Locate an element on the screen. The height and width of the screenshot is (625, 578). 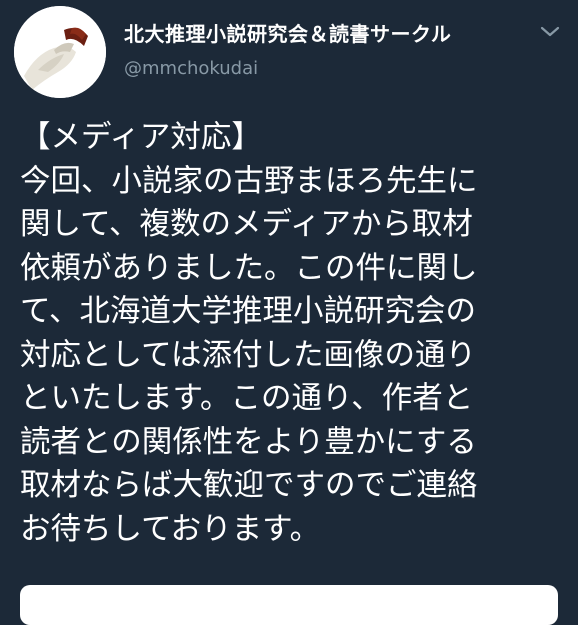
user-handle: @mmchokudai is located at coordinates (191, 68).